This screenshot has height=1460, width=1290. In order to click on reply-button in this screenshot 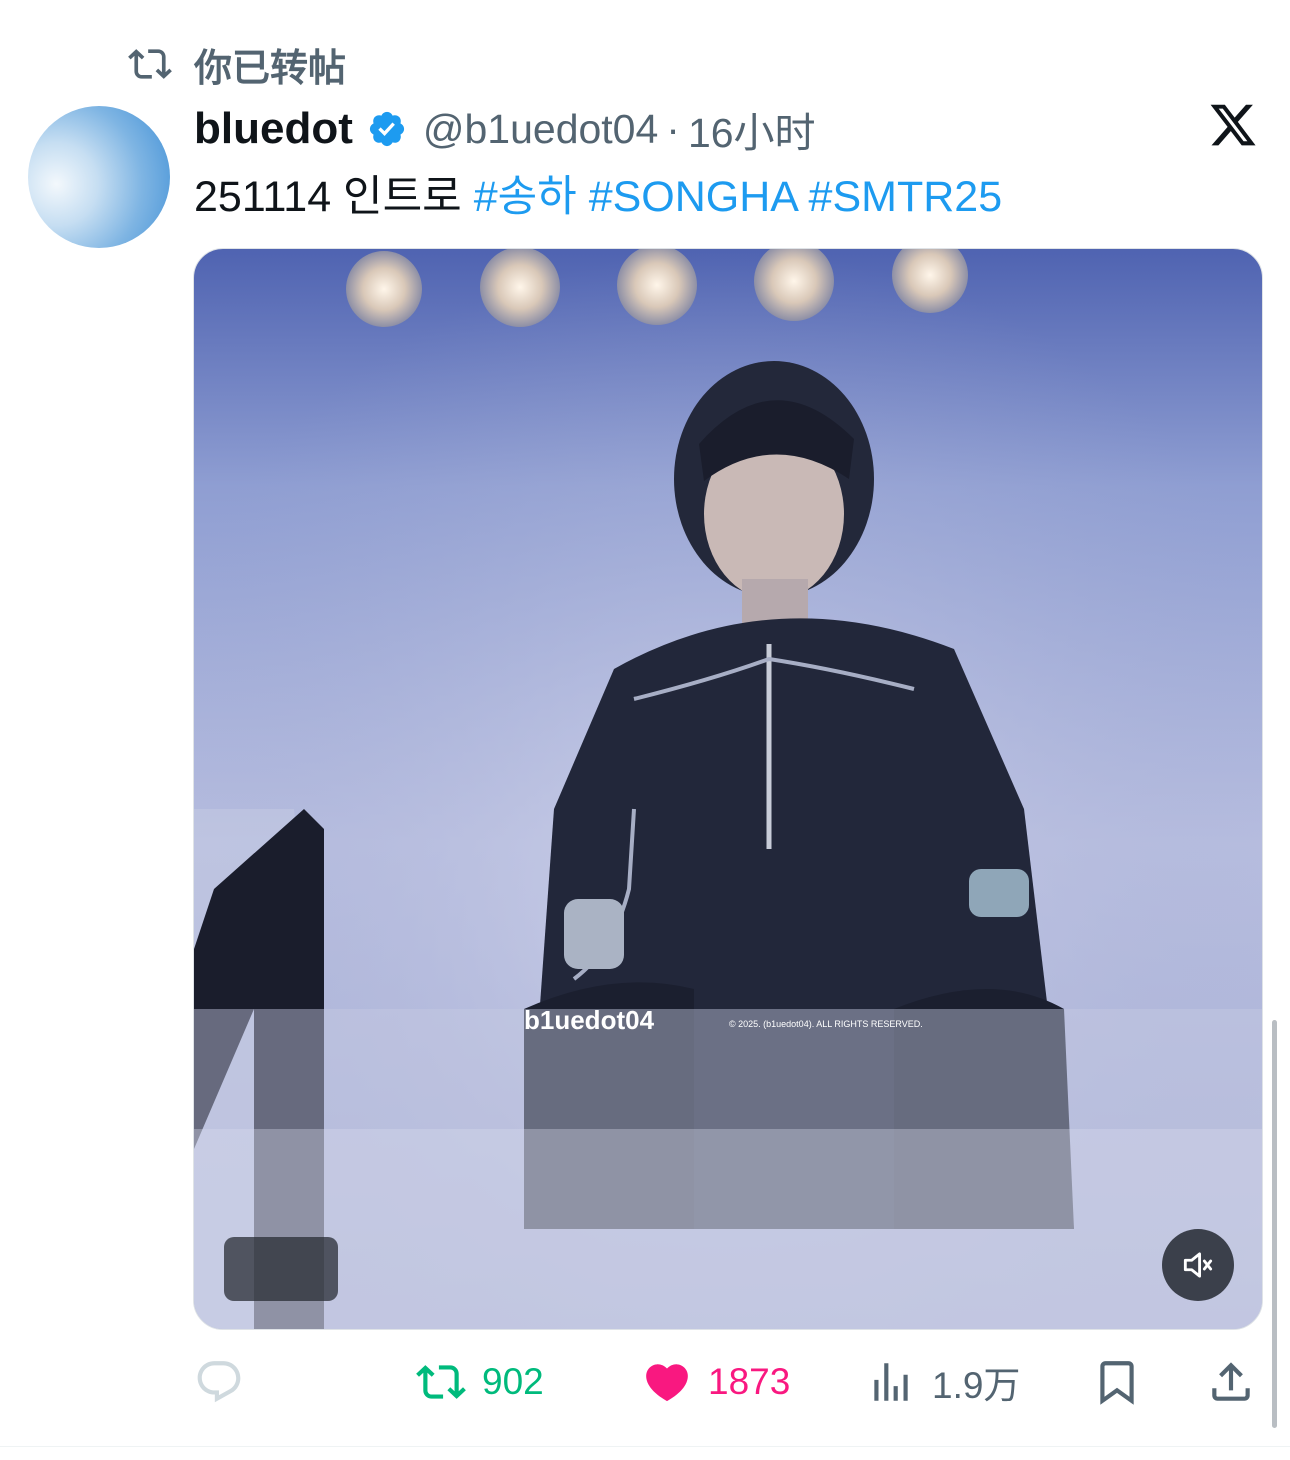, I will do `click(227, 1382)`.